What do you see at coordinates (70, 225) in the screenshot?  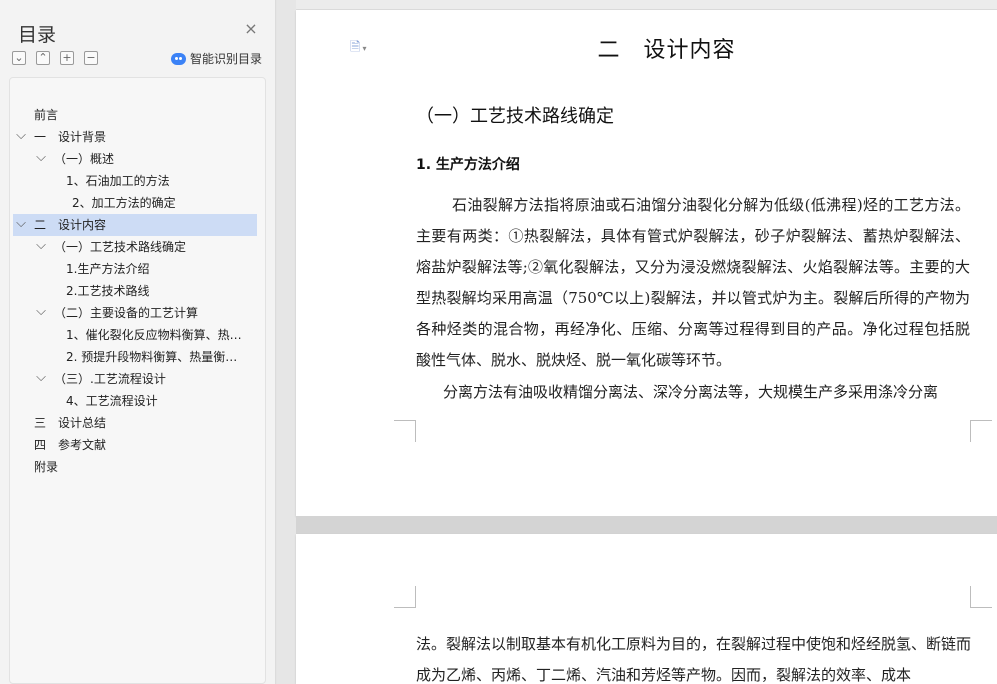 I see `toc-item-label: 二 设计内容` at bounding box center [70, 225].